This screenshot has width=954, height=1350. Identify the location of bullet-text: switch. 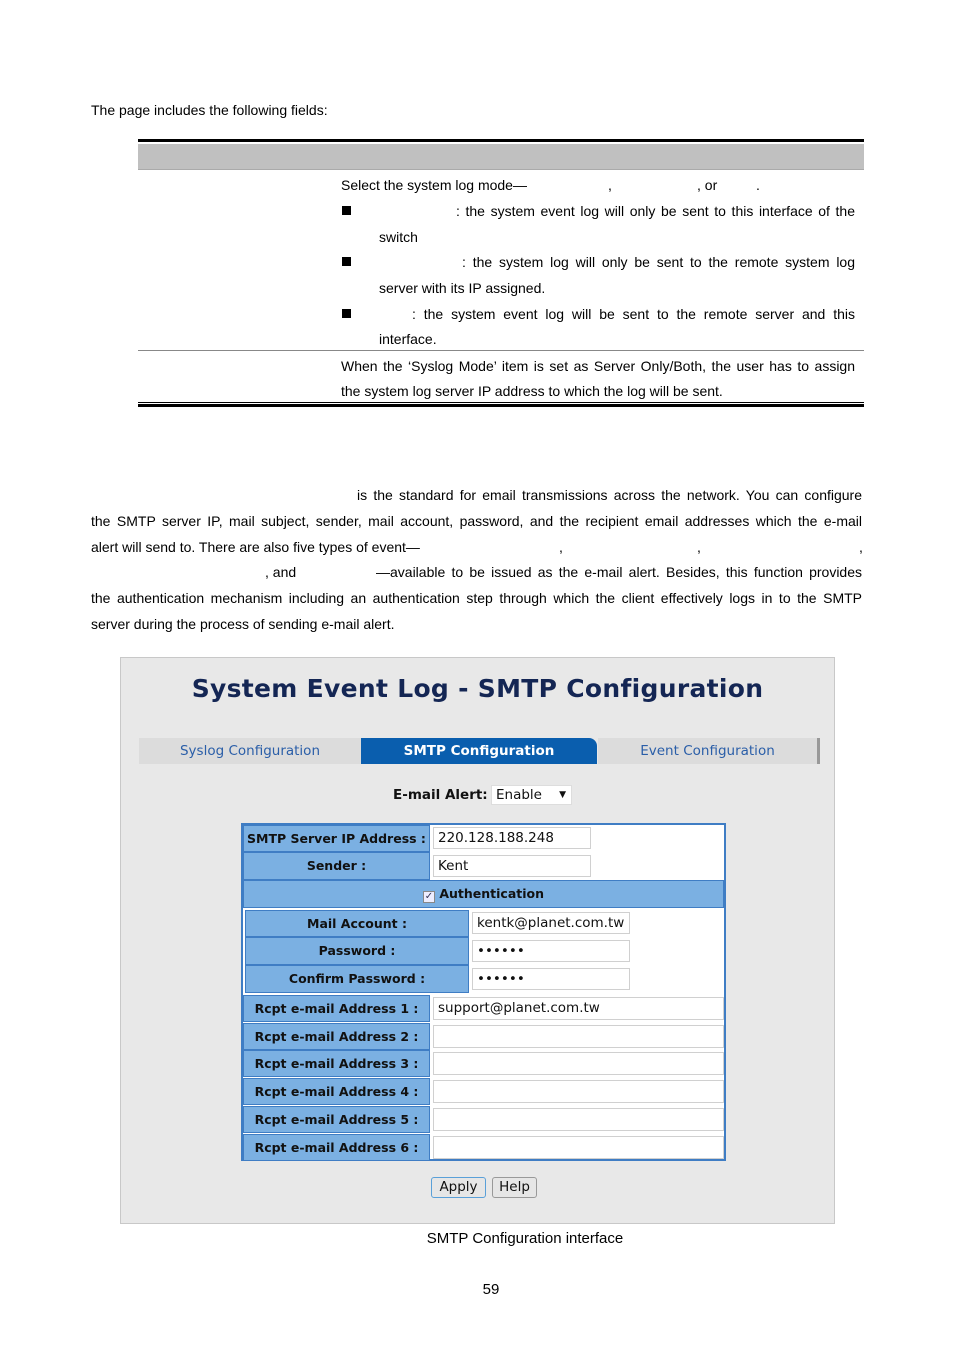
(398, 237).